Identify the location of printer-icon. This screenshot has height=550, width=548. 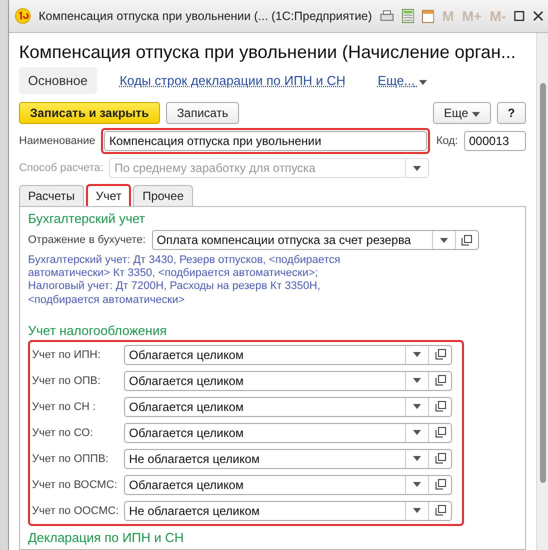
(387, 16).